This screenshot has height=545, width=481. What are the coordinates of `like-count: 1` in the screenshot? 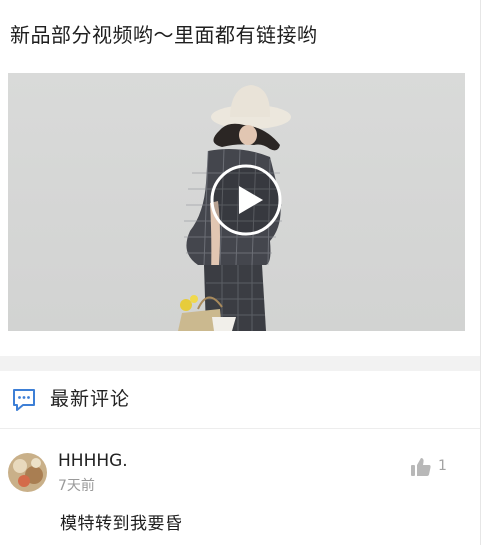 It's located at (442, 466).